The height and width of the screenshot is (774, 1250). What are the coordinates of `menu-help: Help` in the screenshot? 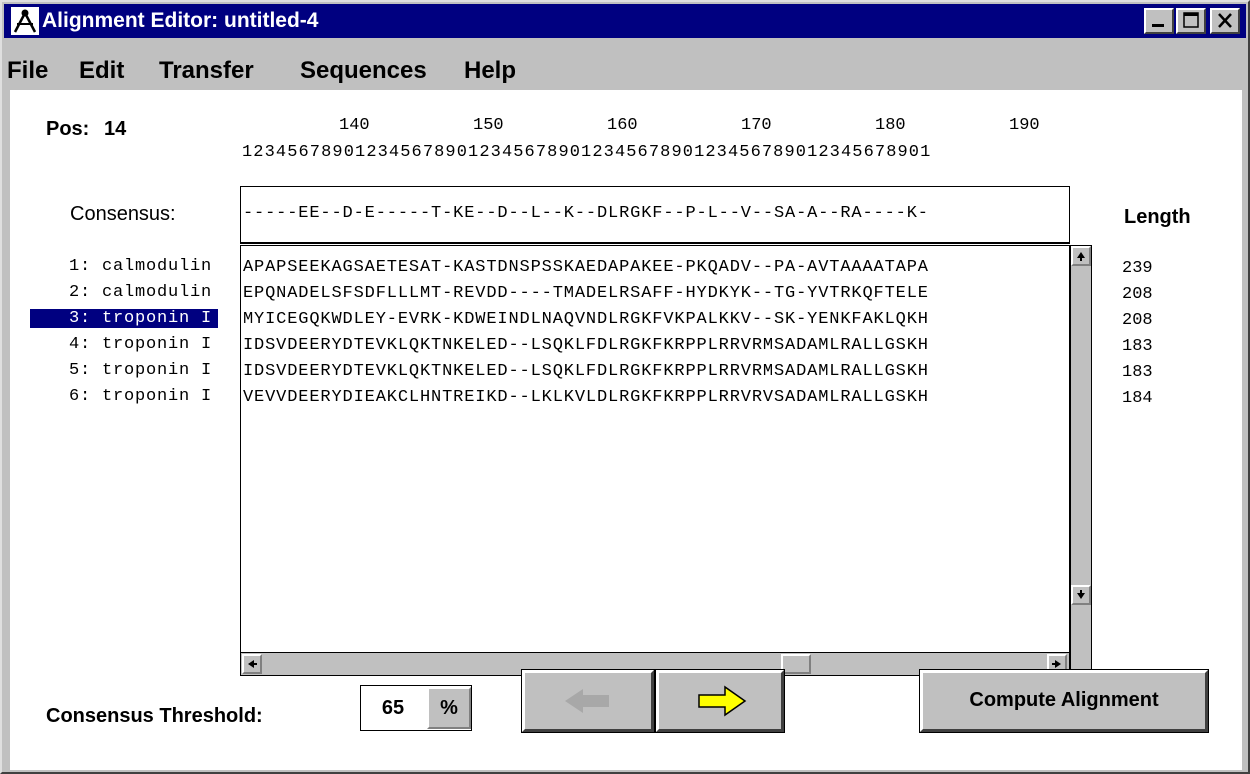 It's located at (490, 71).